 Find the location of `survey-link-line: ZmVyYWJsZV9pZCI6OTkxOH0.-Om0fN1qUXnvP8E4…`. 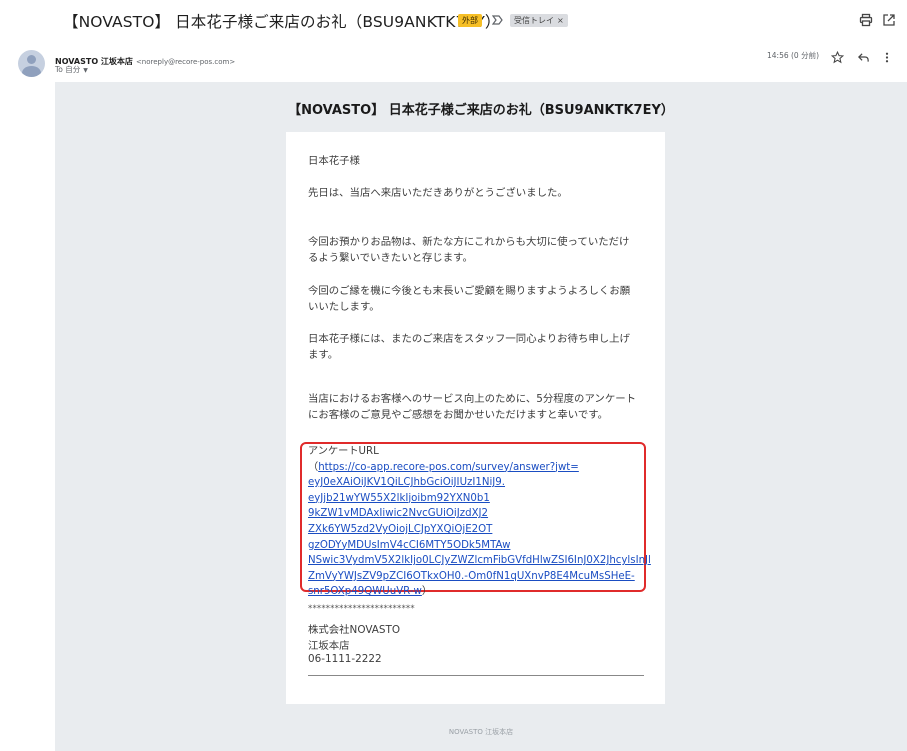

survey-link-line: ZmVyYWJsZV9pZCI6OTkxOH0.-Om0fN1qUXnvP8E4… is located at coordinates (471, 576).